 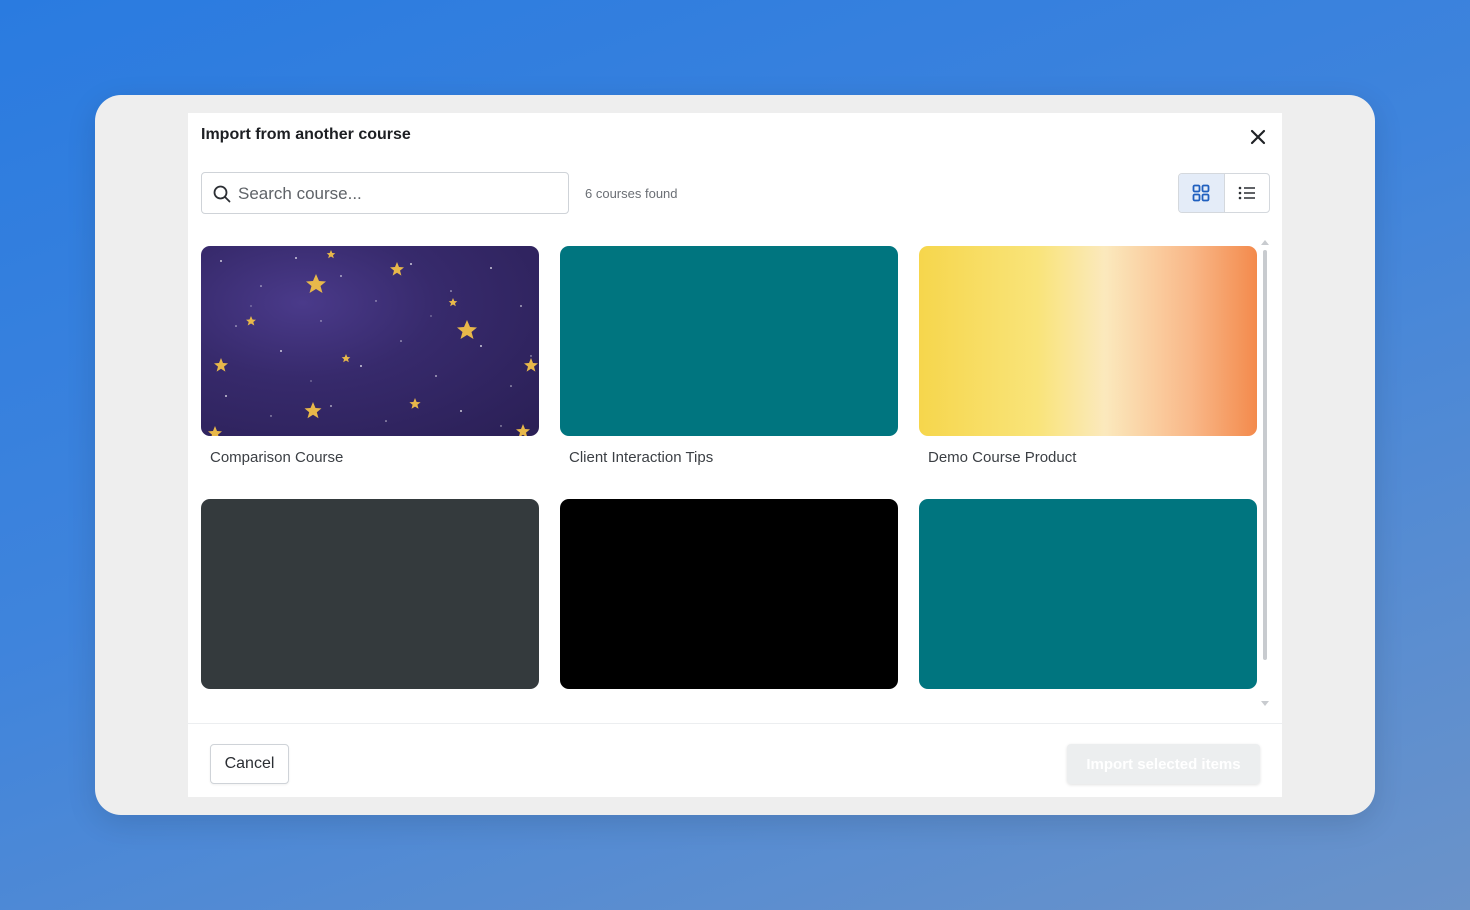 I want to click on search-box, so click(x=385, y=193).